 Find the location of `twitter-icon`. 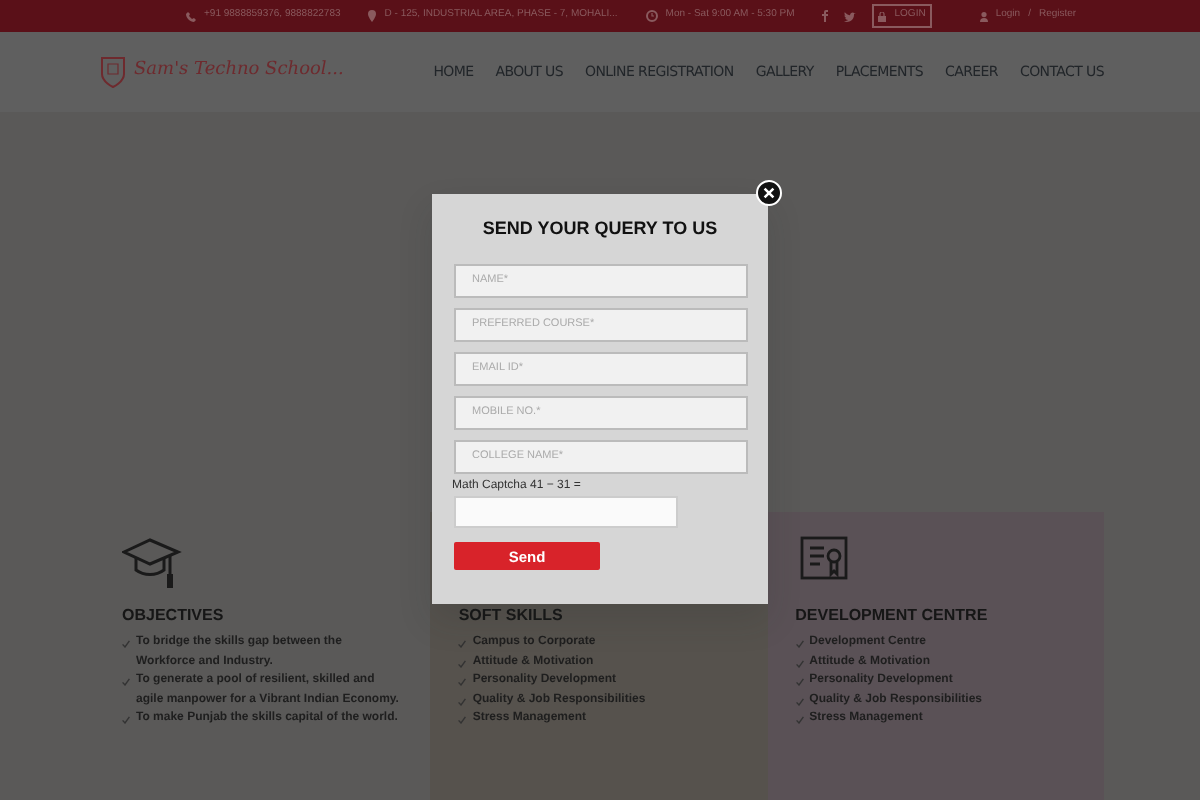

twitter-icon is located at coordinates (850, 16).